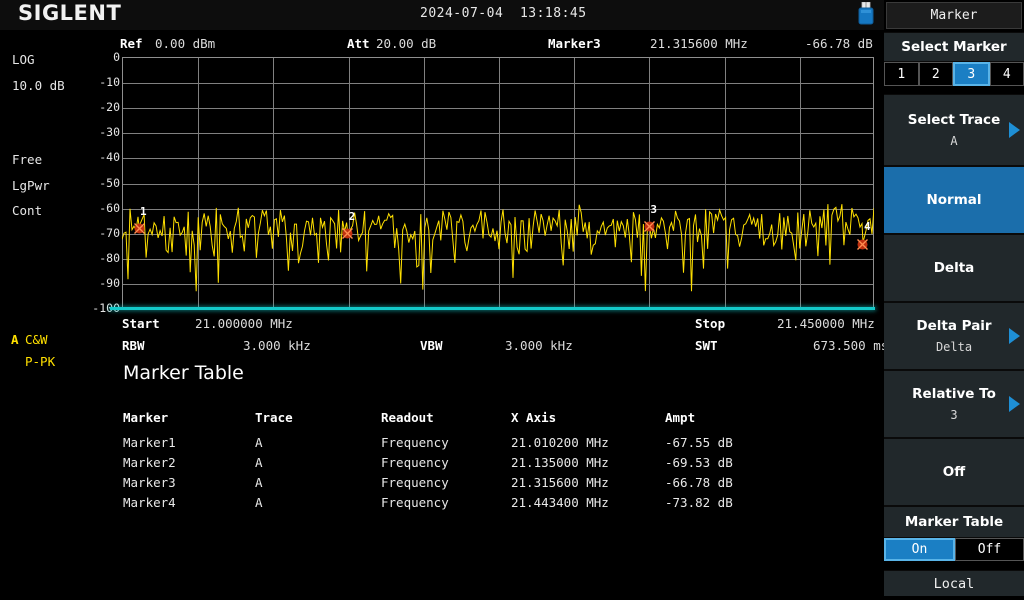 The height and width of the screenshot is (600, 1024). I want to click on select-marker-segments: 1234, so click(954, 74).